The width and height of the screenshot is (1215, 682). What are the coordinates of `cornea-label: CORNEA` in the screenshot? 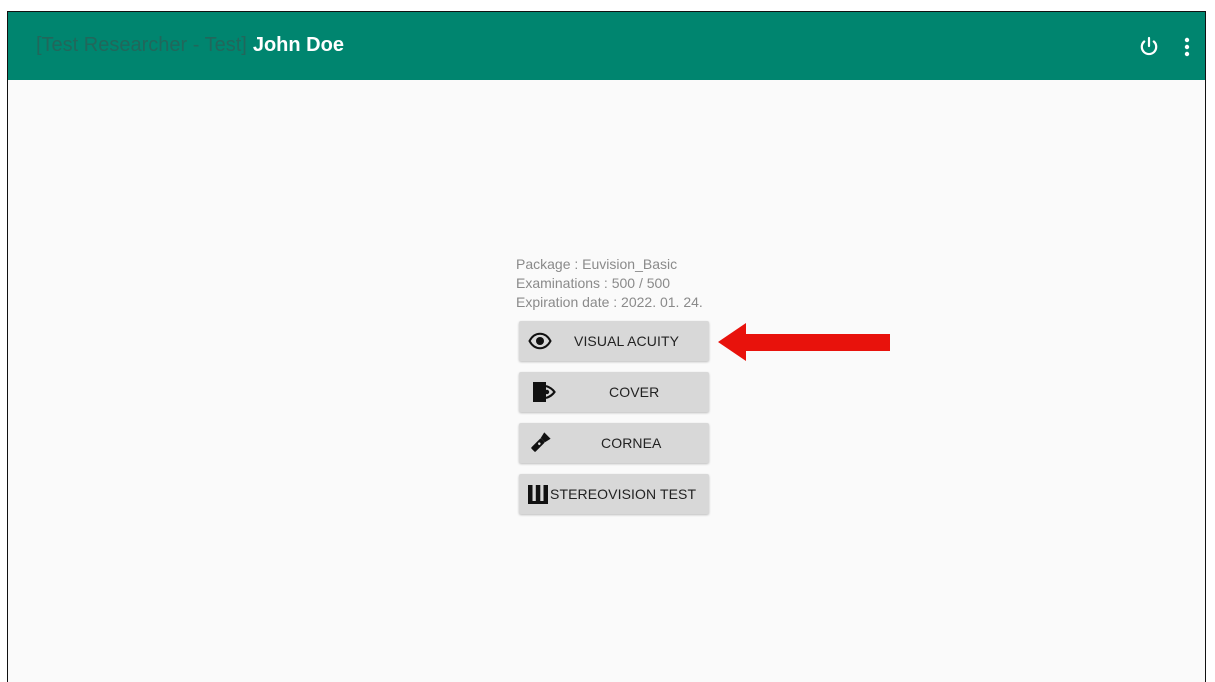 It's located at (631, 443).